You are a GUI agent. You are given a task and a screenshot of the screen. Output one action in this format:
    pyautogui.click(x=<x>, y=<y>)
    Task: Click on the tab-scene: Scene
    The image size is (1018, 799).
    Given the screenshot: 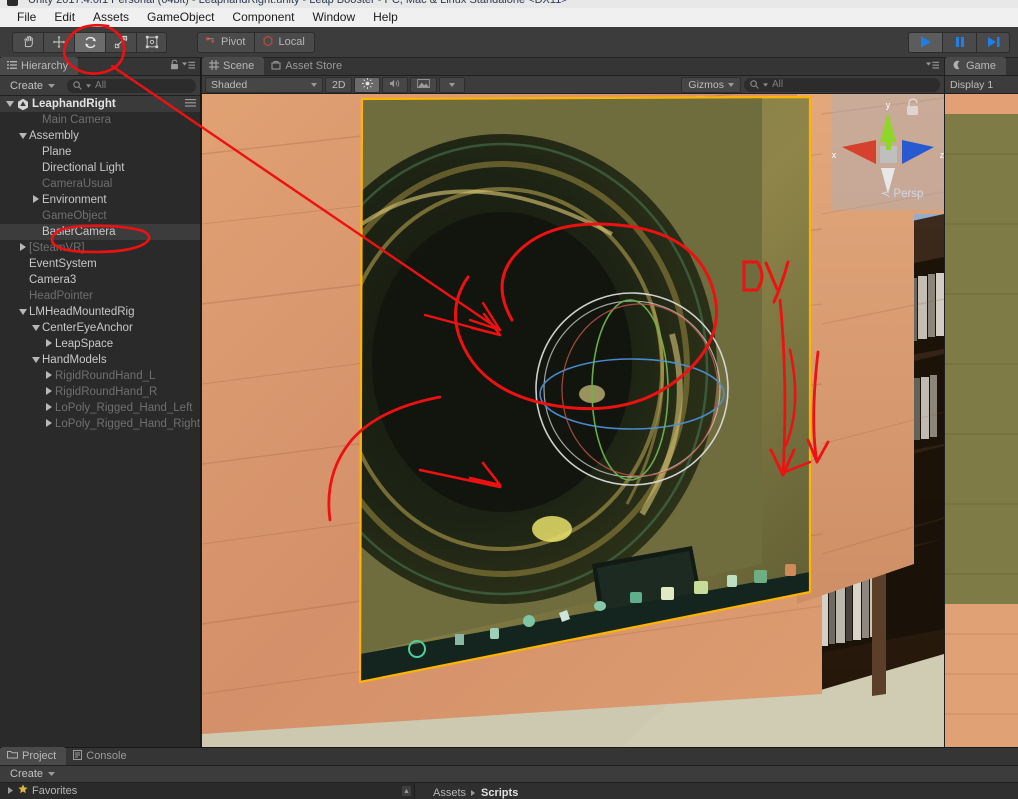 What is the action you would take?
    pyautogui.click(x=233, y=66)
    